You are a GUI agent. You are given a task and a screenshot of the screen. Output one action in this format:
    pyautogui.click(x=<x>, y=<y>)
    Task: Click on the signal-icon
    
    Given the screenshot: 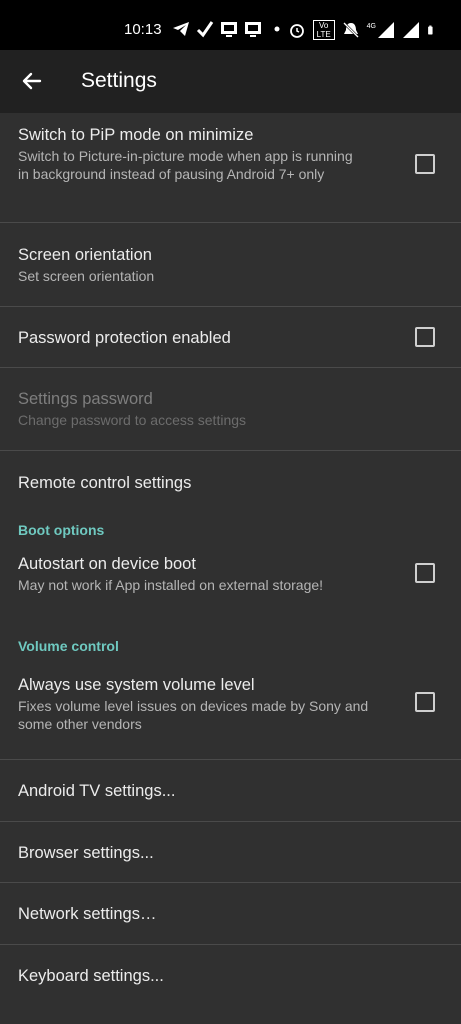 What is the action you would take?
    pyautogui.click(x=411, y=30)
    